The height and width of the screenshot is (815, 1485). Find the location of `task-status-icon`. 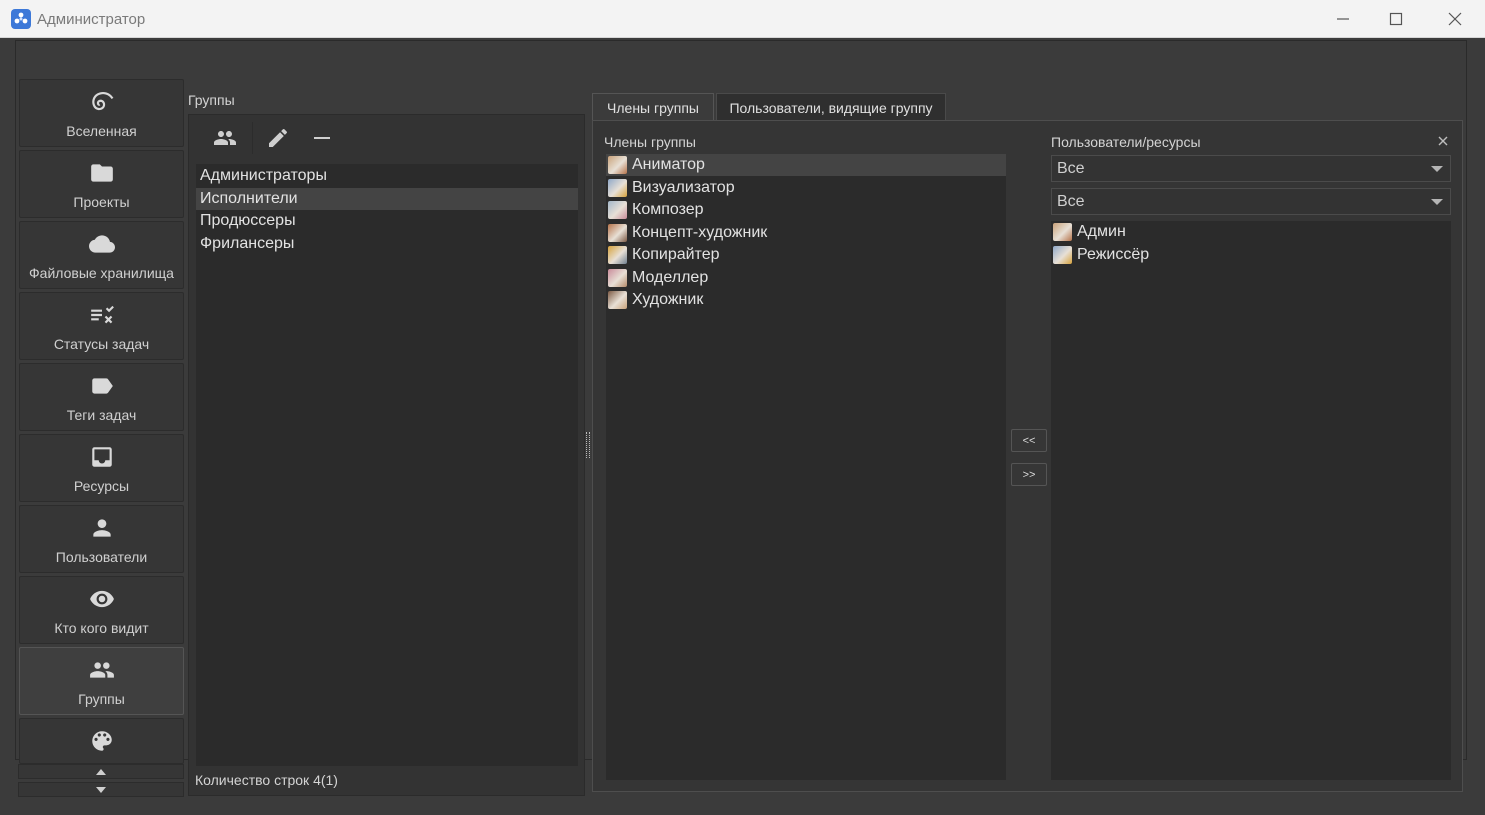

task-status-icon is located at coordinates (102, 315).